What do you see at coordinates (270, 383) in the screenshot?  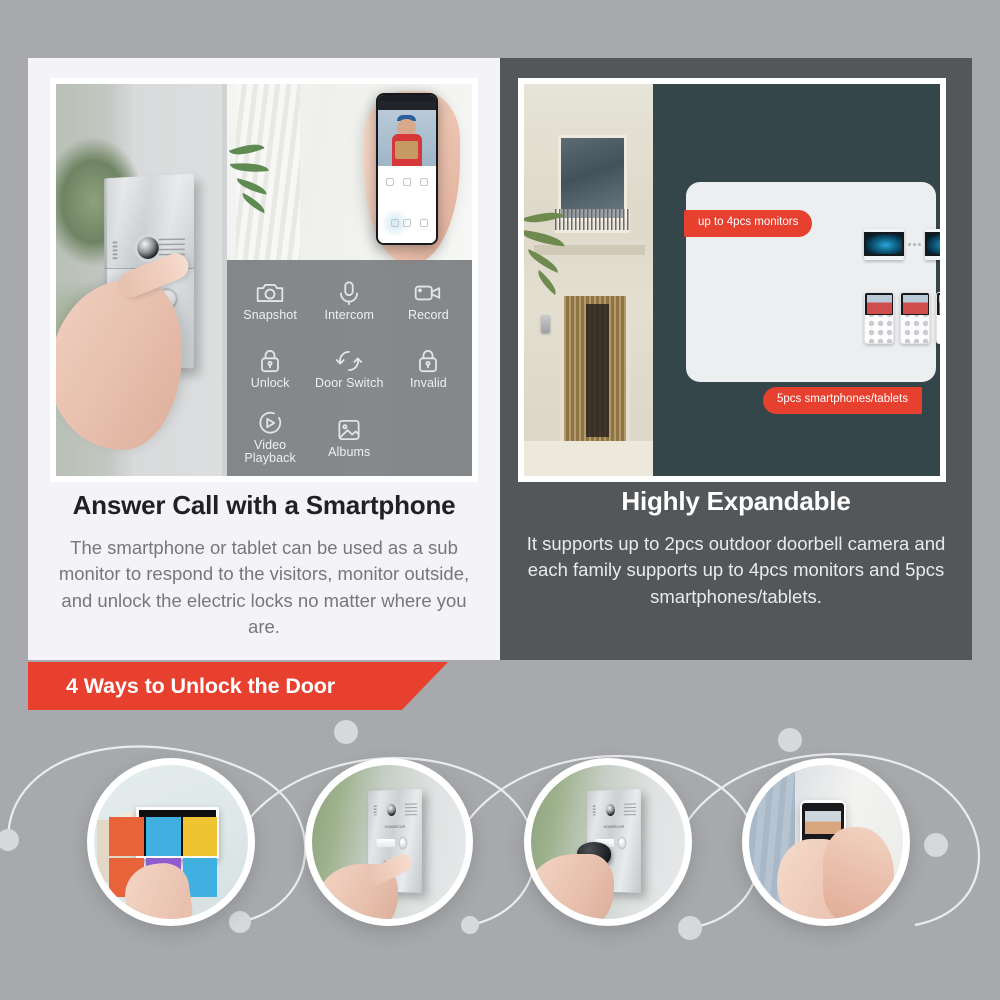 I see `app-function-label: Unlock` at bounding box center [270, 383].